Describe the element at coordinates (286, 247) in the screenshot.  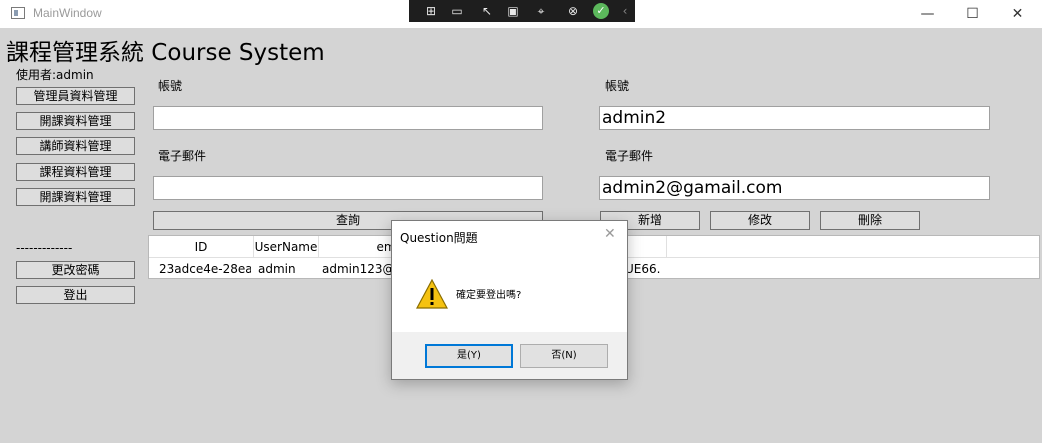
I see `column-header-username: UserName` at that location.